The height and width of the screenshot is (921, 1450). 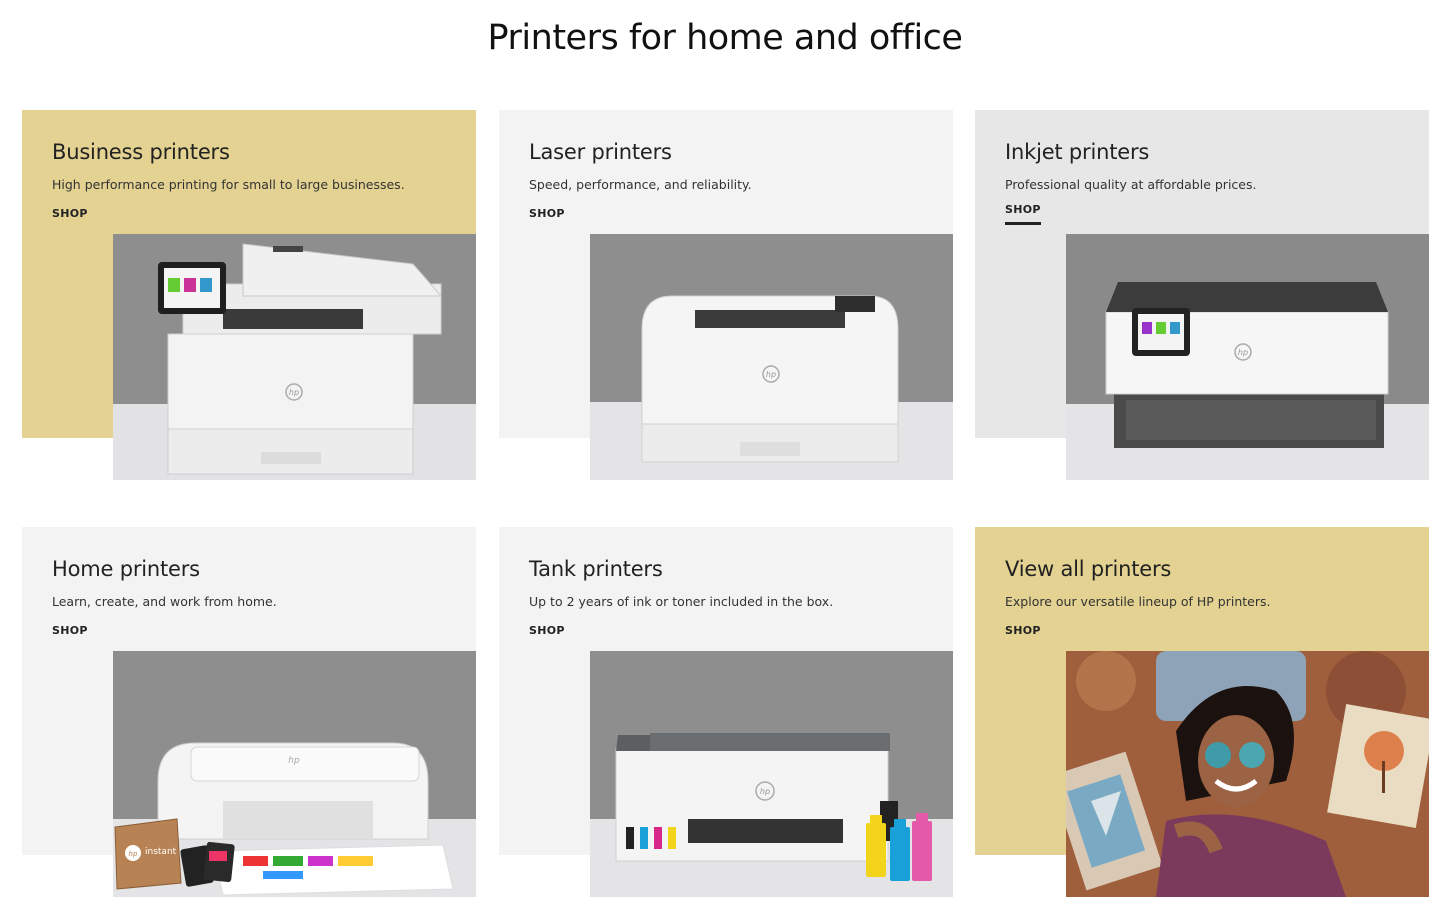 What do you see at coordinates (771, 357) in the screenshot?
I see `laser-printer-image: hp` at bounding box center [771, 357].